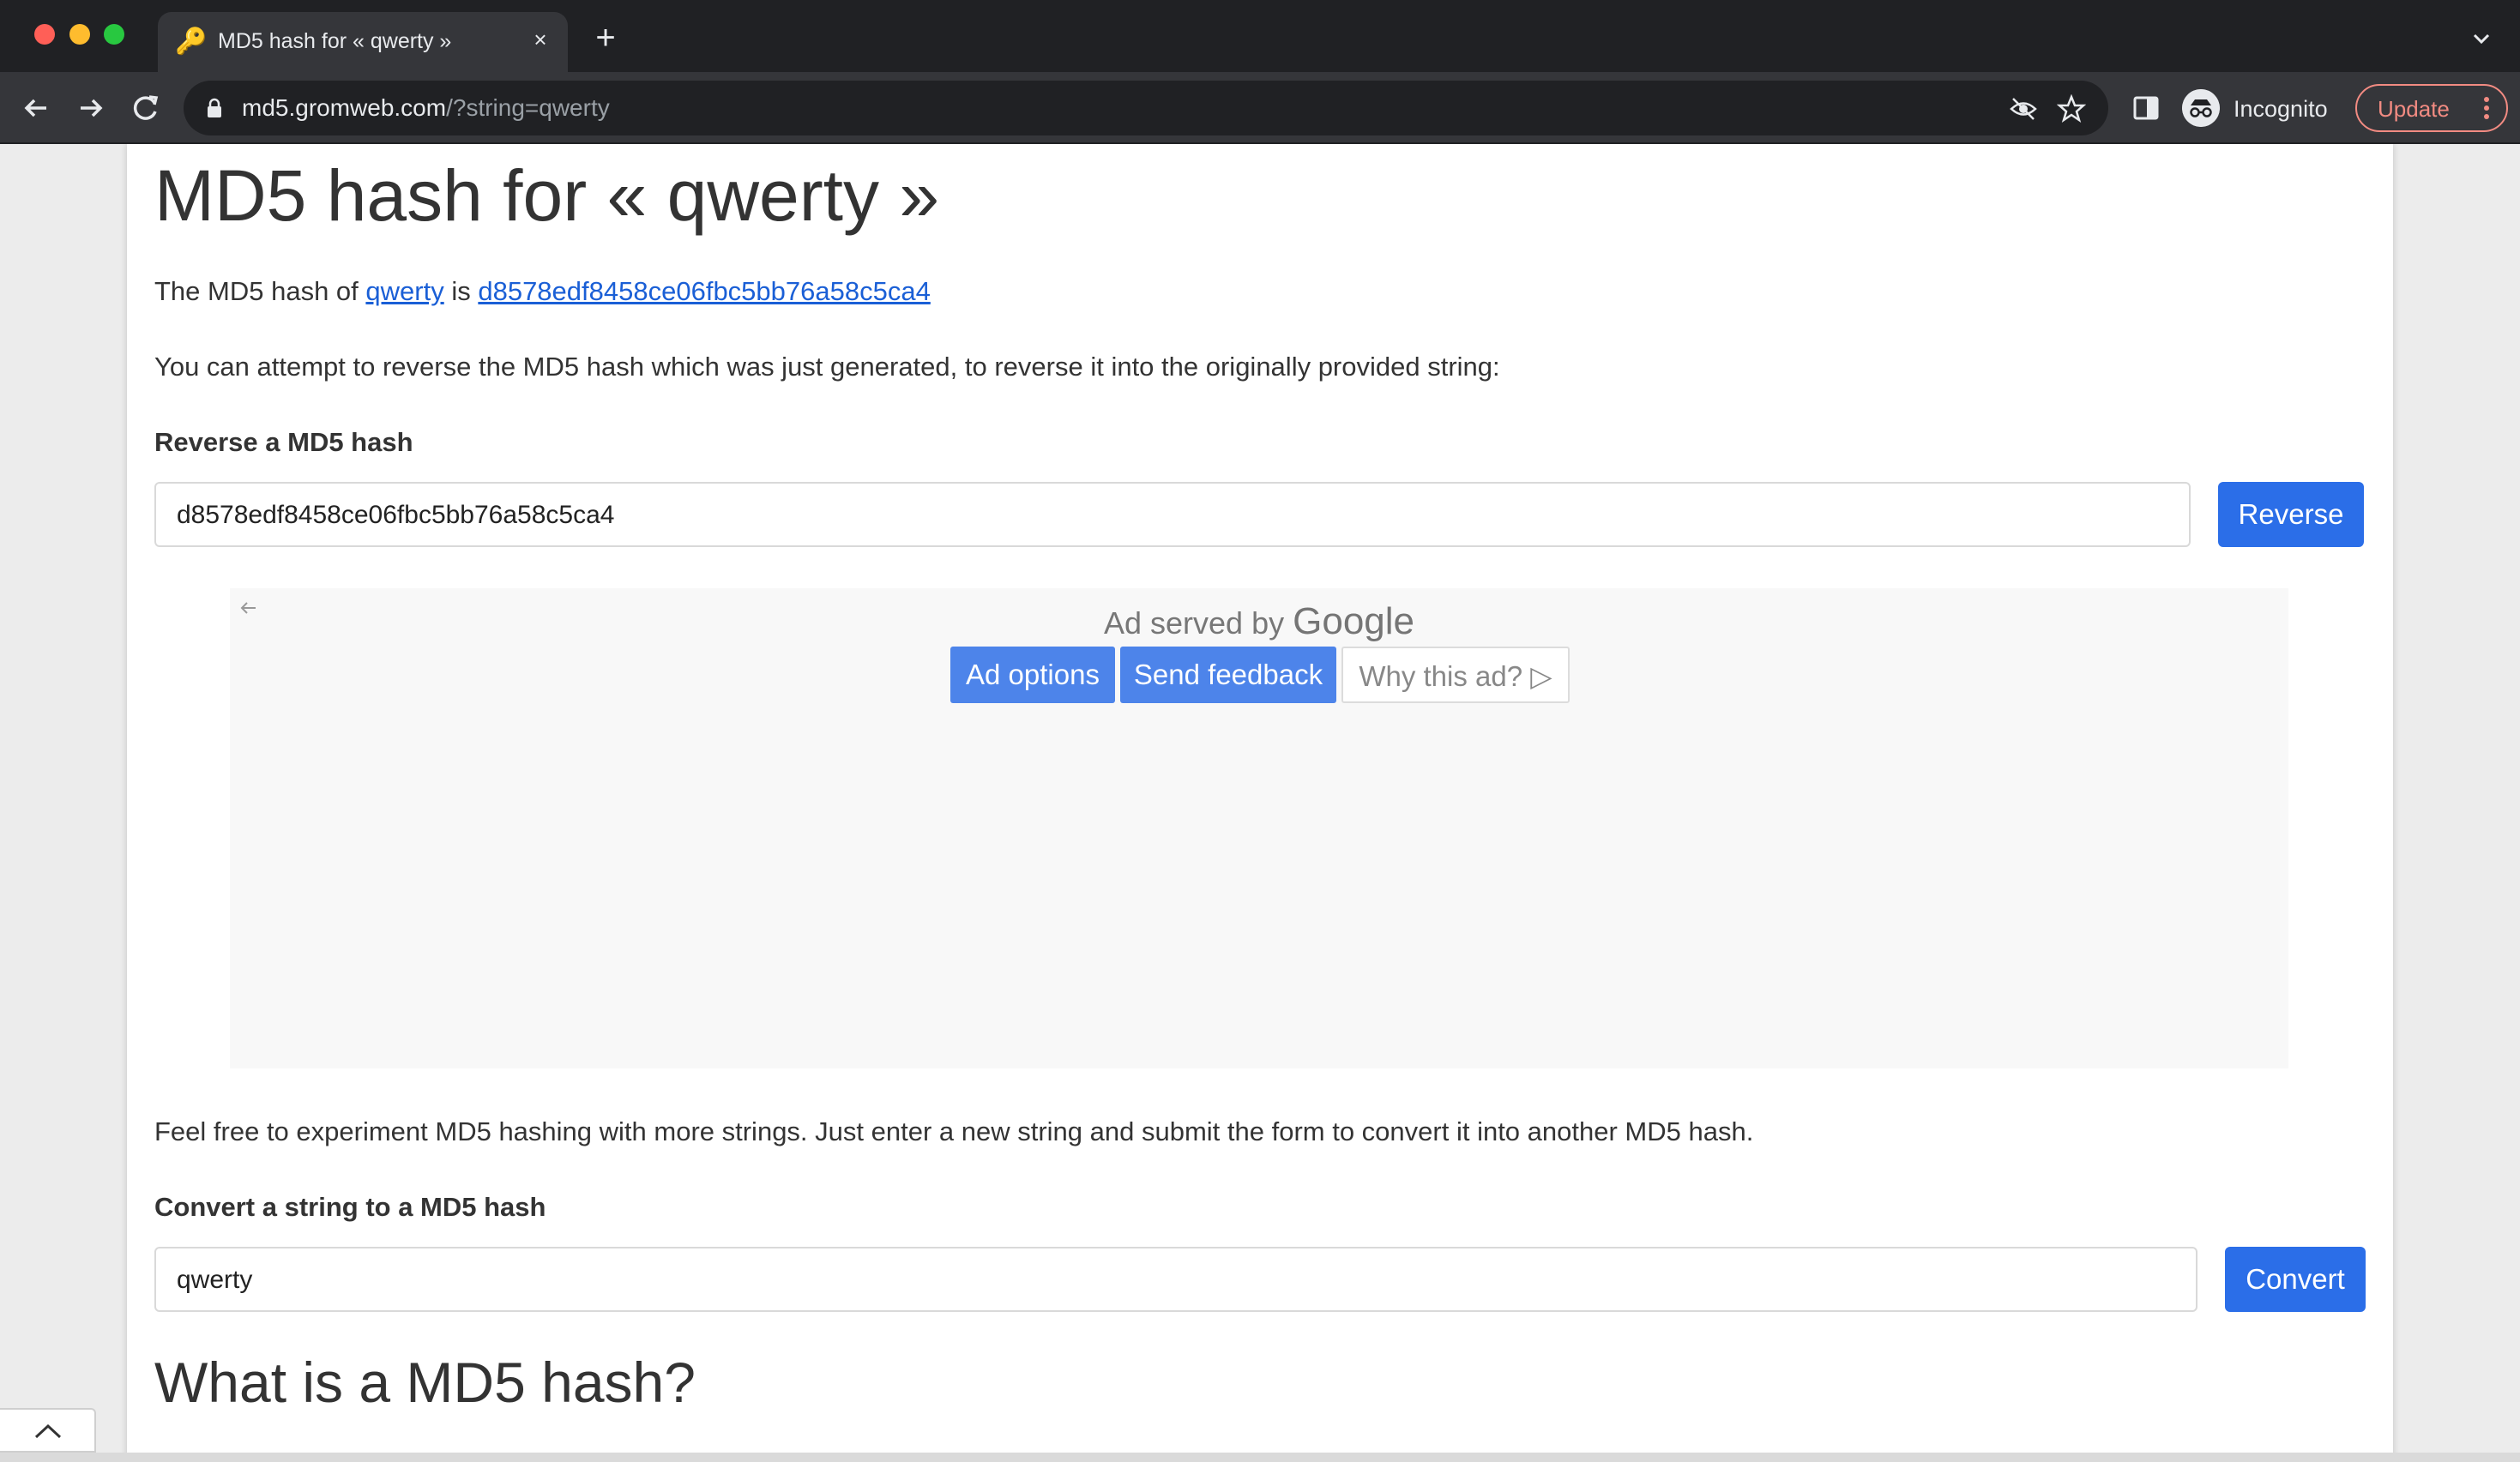 This screenshot has height=1462, width=2520. Describe the element at coordinates (1441, 676) in the screenshot. I see `why-this-ad-label: Why this ad?` at that location.